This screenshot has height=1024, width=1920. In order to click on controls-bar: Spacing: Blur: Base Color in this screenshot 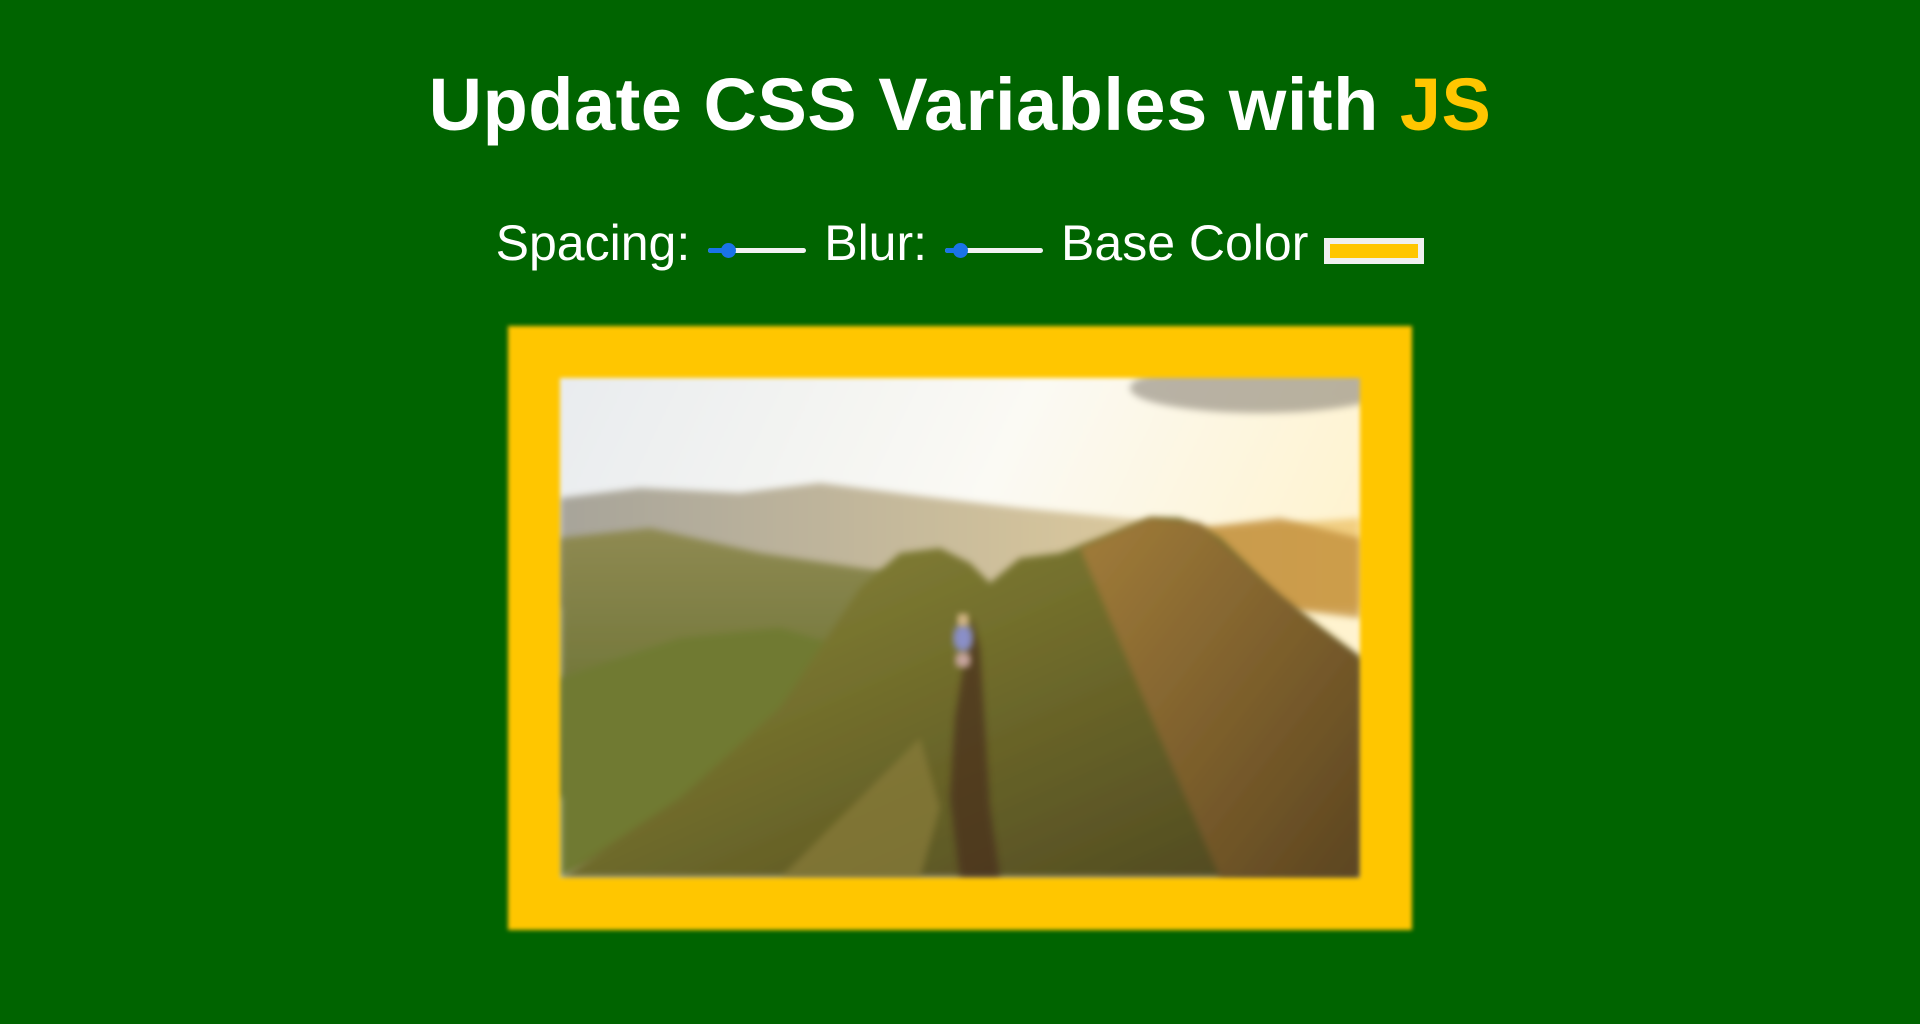, I will do `click(960, 243)`.